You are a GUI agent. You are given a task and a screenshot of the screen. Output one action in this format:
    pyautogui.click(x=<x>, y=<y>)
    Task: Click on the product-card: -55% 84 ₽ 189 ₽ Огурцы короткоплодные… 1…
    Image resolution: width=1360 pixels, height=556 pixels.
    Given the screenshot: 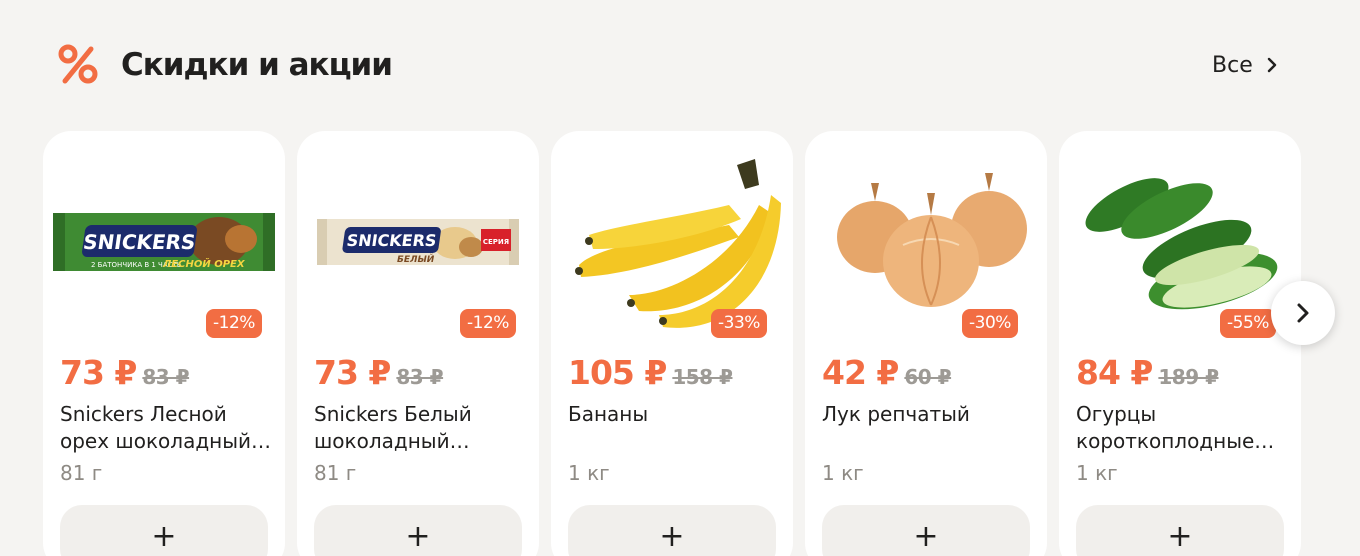 What is the action you would take?
    pyautogui.click(x=1180, y=343)
    